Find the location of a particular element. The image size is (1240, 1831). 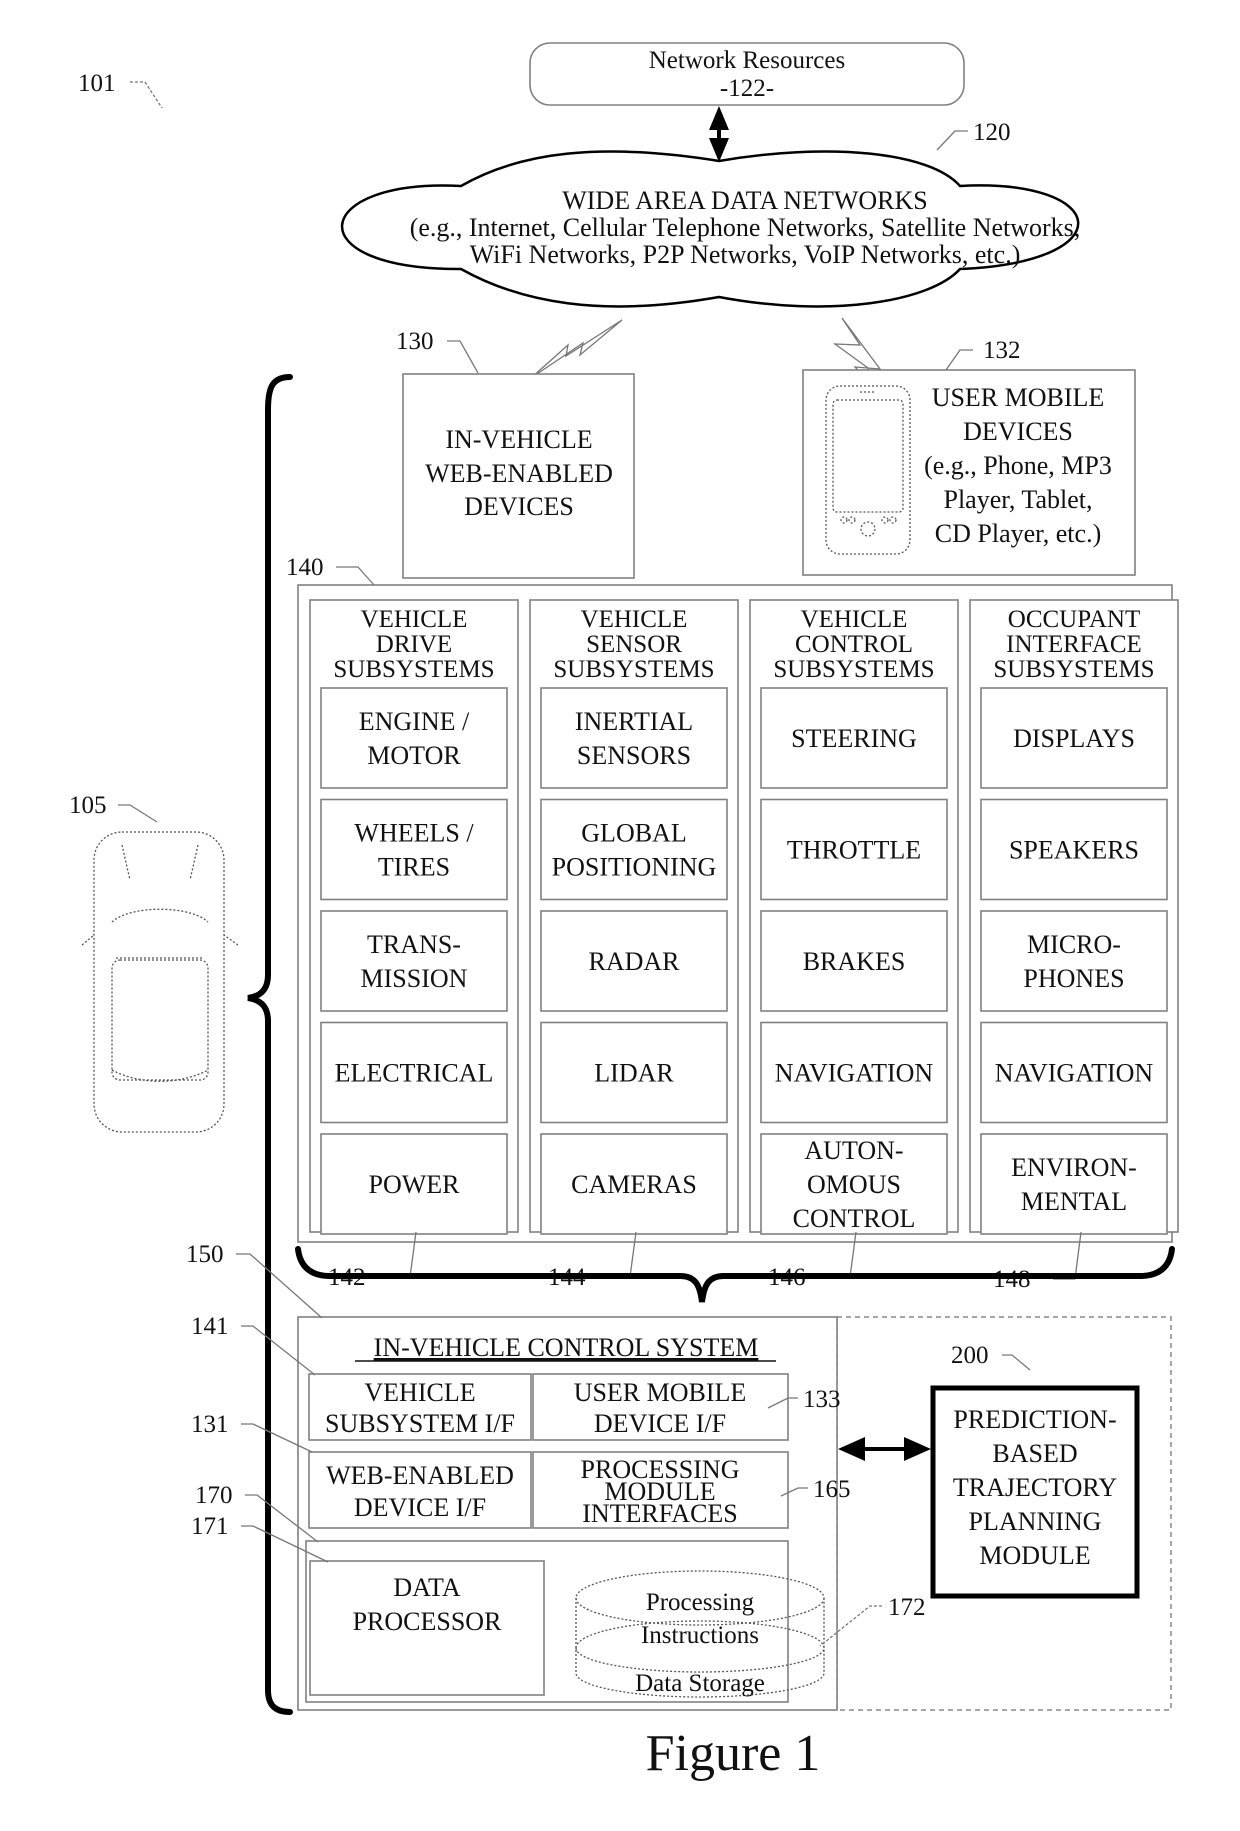

subsystem-item-label: SENSORS is located at coordinates (634, 755).